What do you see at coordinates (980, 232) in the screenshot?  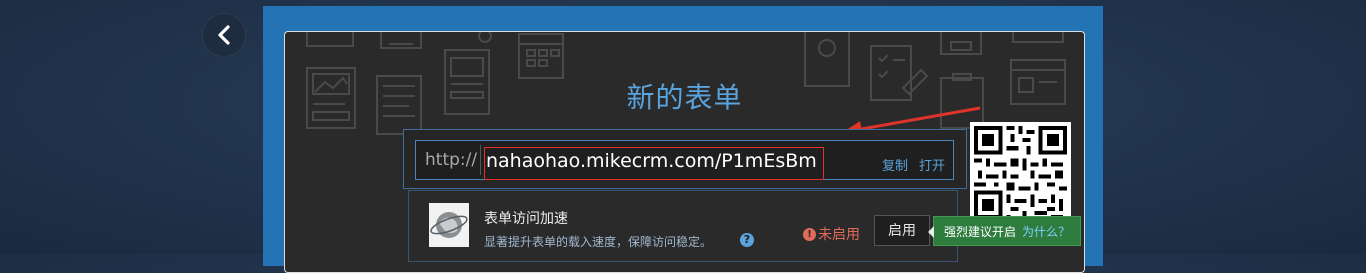 I see `tooltip-text: 强烈建议开启` at bounding box center [980, 232].